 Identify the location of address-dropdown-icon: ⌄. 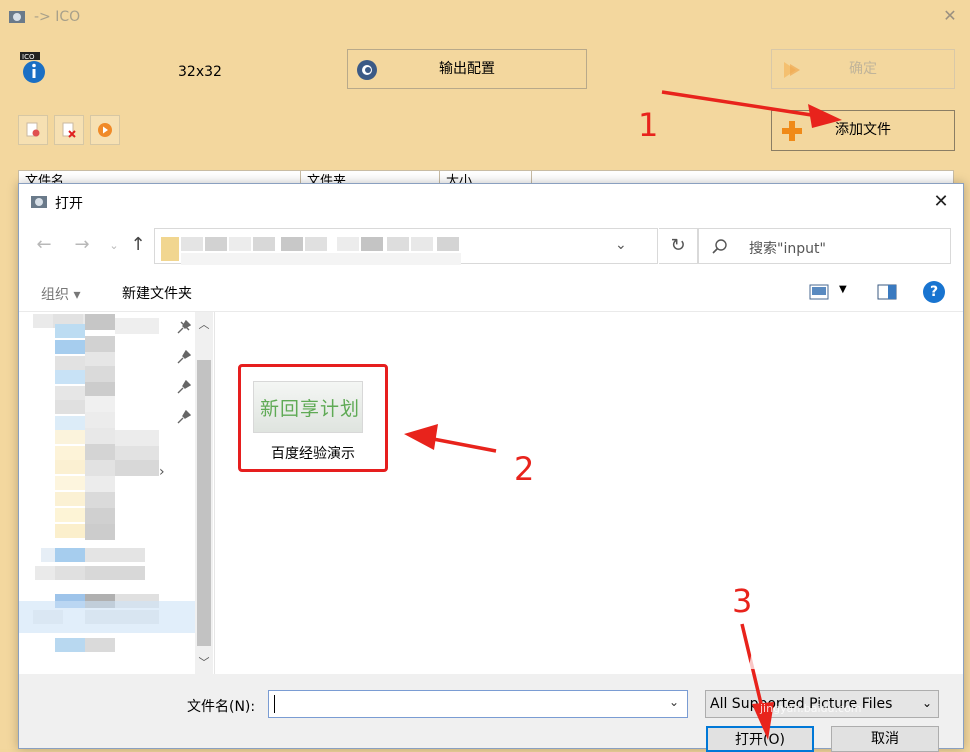
(621, 245).